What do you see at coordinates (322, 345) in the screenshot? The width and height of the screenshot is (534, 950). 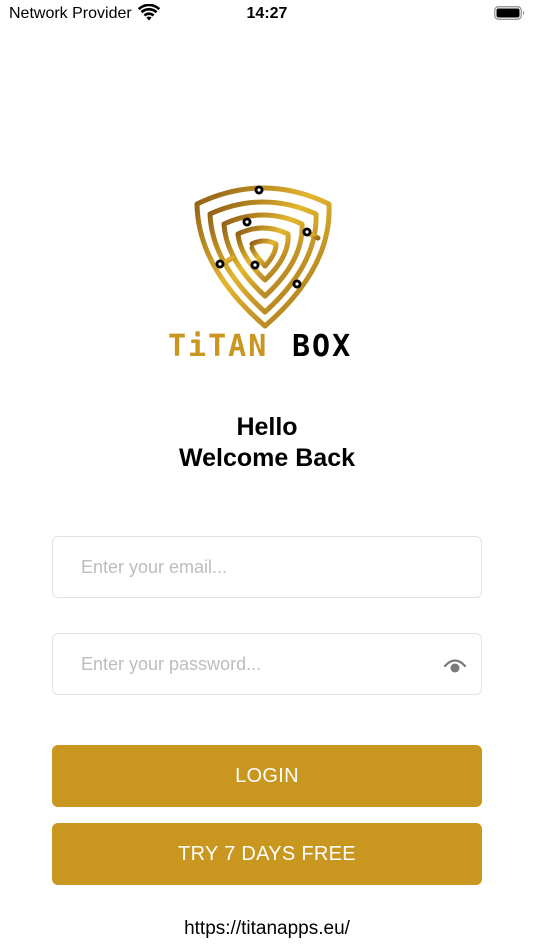 I see `brand-name-box: BOX` at bounding box center [322, 345].